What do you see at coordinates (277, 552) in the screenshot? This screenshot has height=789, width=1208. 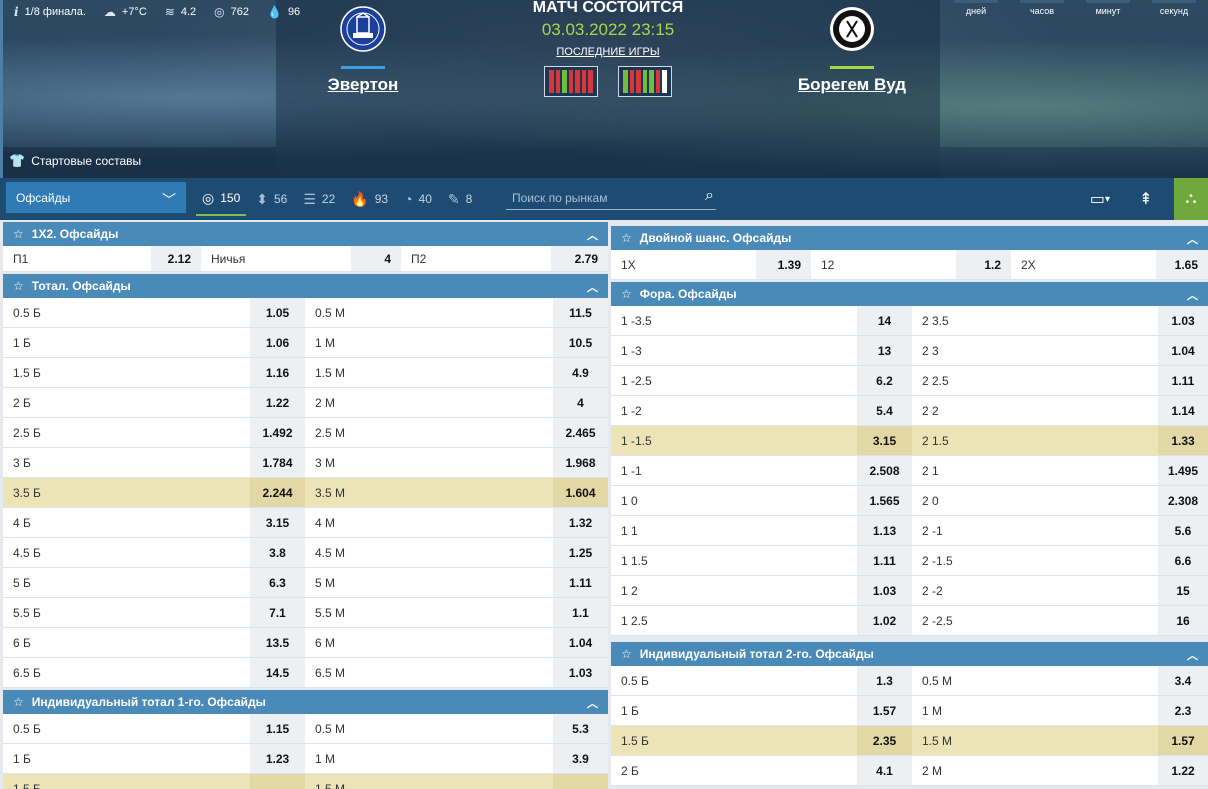 I see `odds-cell: 3.8` at bounding box center [277, 552].